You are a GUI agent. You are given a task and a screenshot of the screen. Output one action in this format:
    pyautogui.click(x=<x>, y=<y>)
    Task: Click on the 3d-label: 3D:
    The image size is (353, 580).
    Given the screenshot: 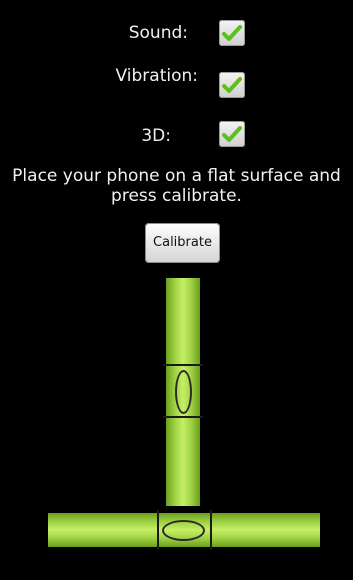 What is the action you would take?
    pyautogui.click(x=156, y=136)
    